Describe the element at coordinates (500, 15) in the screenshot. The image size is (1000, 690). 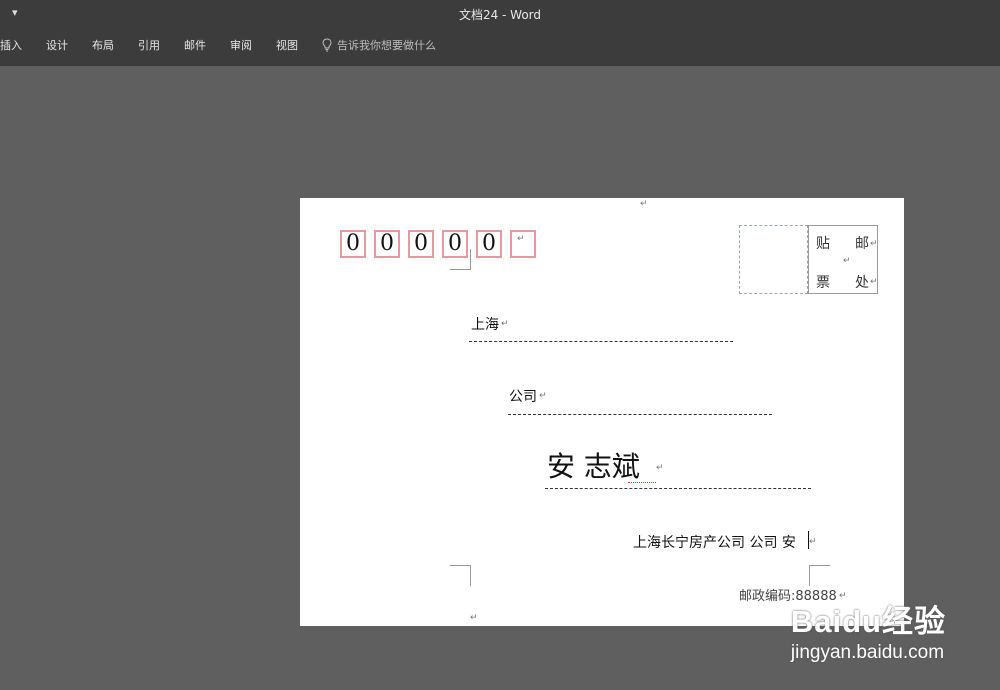
I see `window-title: 文档24 - Word` at that location.